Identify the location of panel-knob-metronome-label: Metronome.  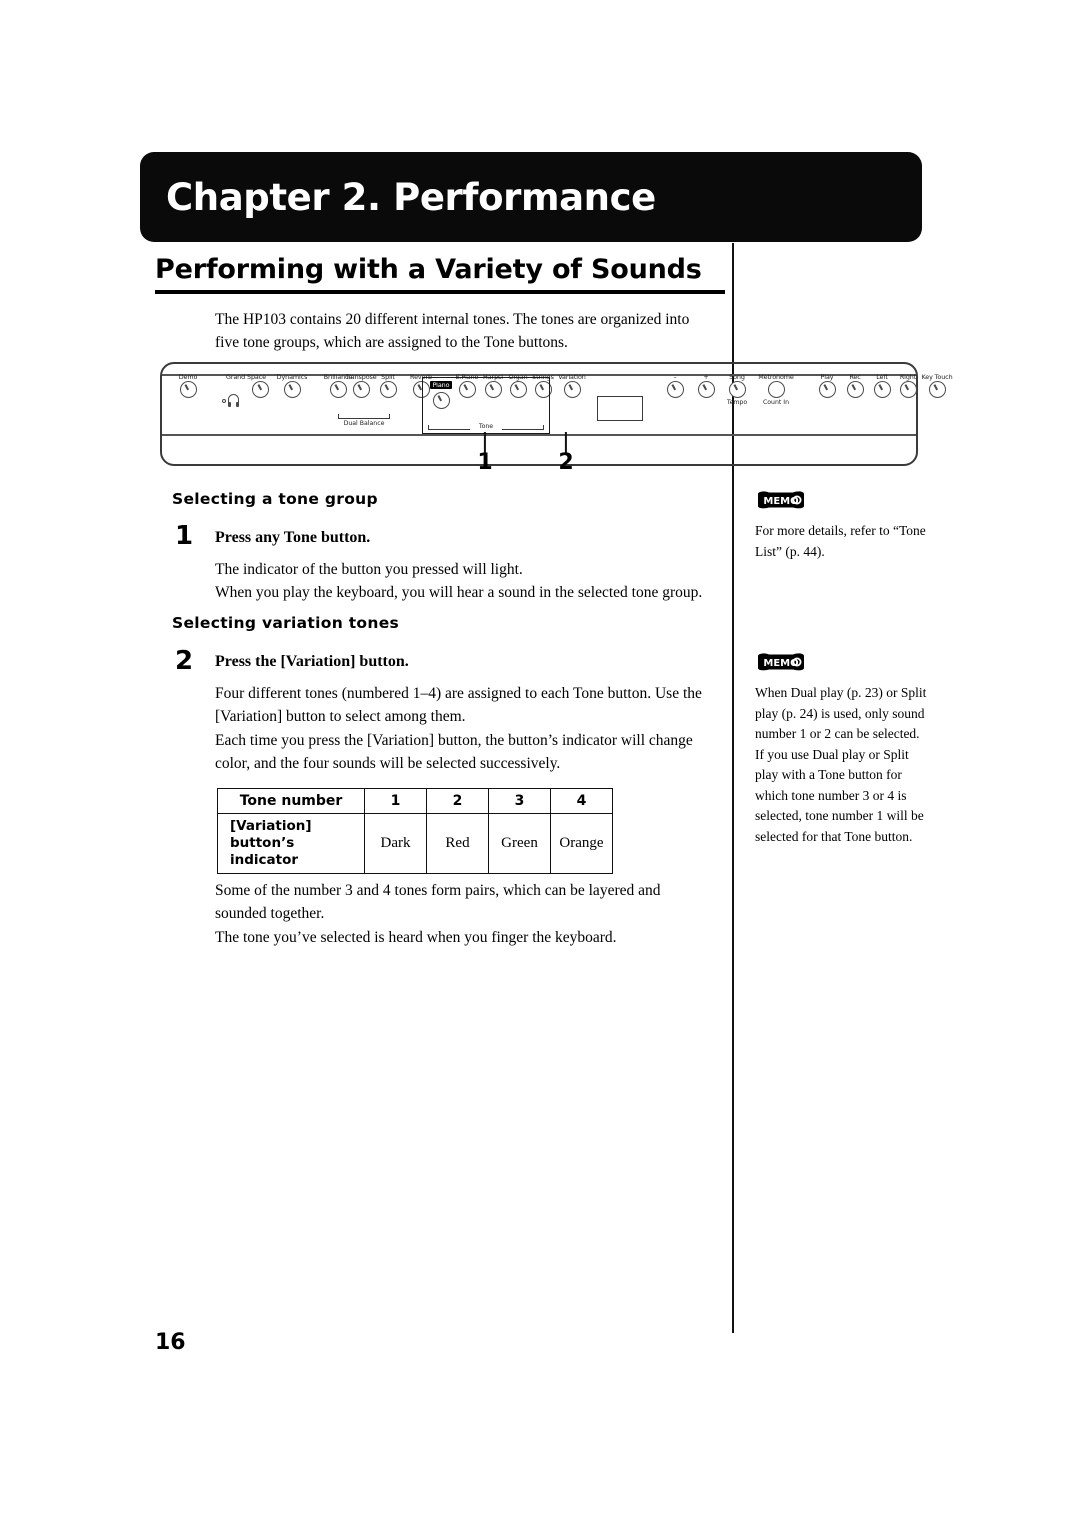
(776, 377).